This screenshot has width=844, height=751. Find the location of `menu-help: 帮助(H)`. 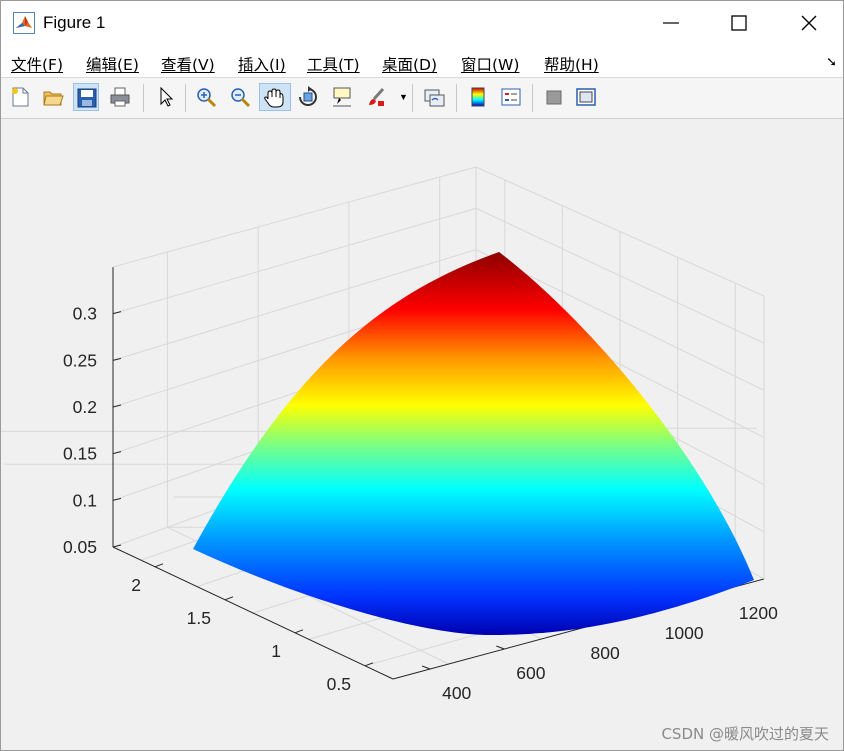

menu-help: 帮助(H) is located at coordinates (571, 64).